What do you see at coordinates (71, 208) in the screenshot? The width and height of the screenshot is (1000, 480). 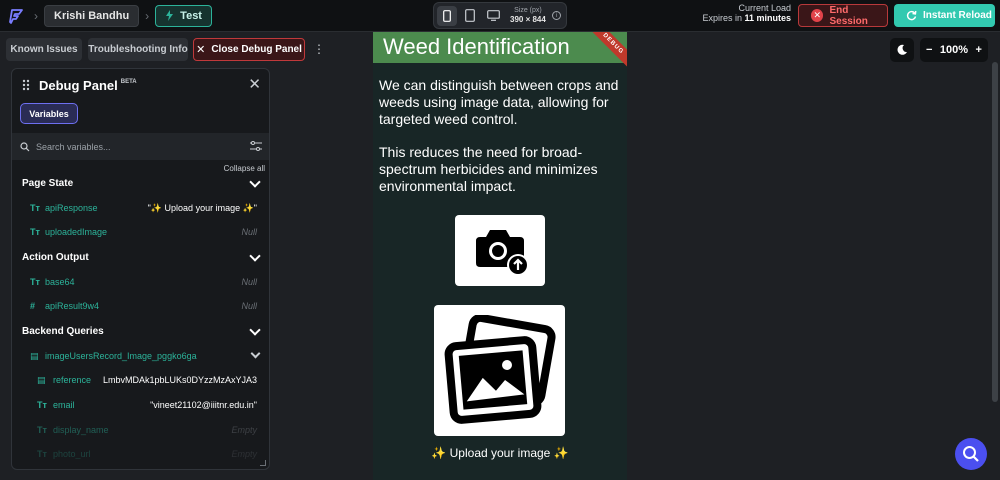 I see `var-name-api-response: apiResponse` at bounding box center [71, 208].